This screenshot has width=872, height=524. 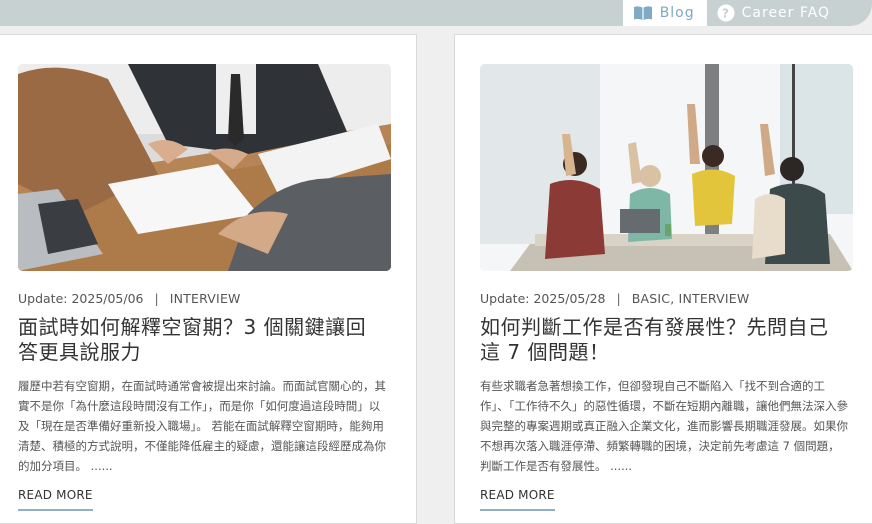 I want to click on article-date: Update: 2025/05/28, so click(x=543, y=298).